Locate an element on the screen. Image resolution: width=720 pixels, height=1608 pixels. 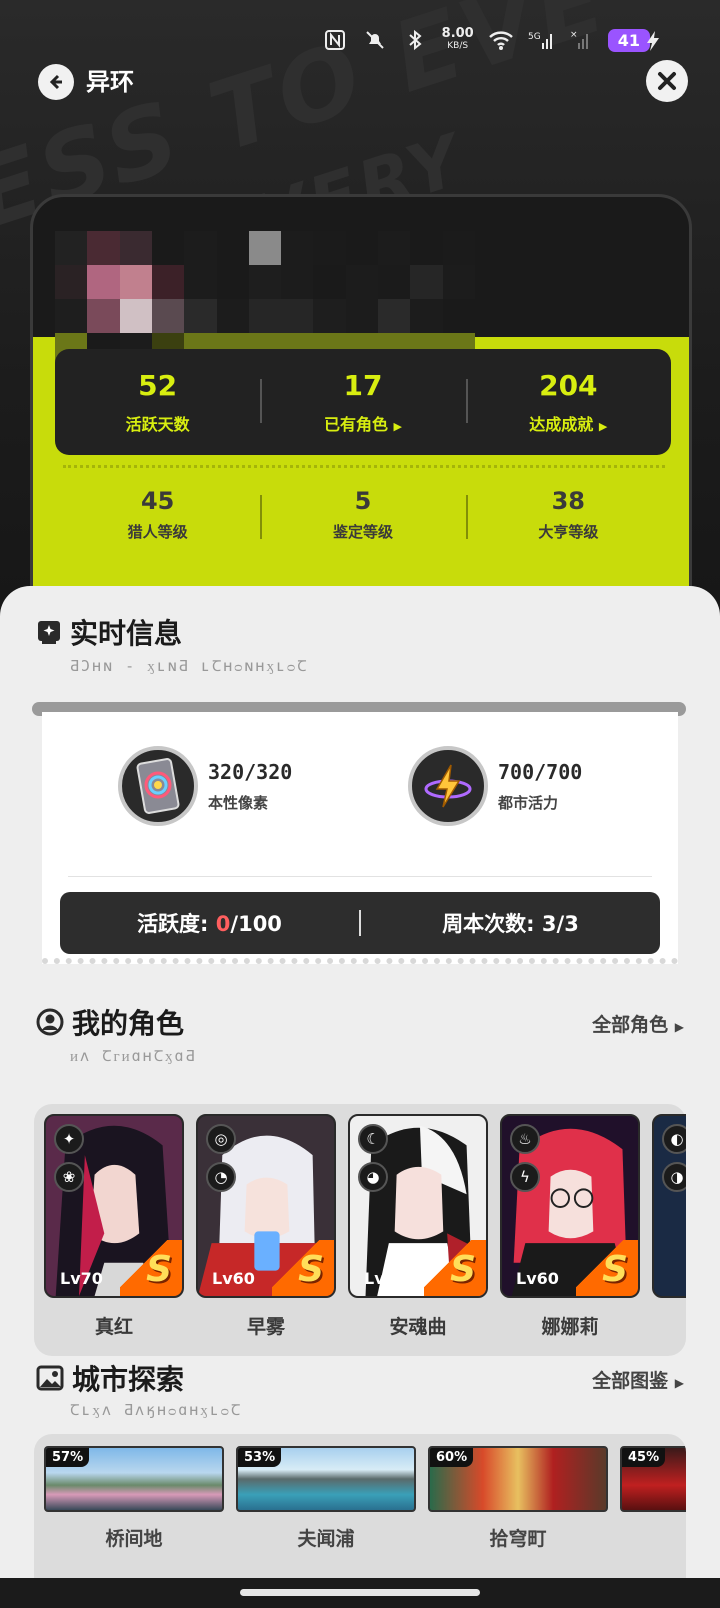
area-name: 桥间地 is located at coordinates (134, 1539).